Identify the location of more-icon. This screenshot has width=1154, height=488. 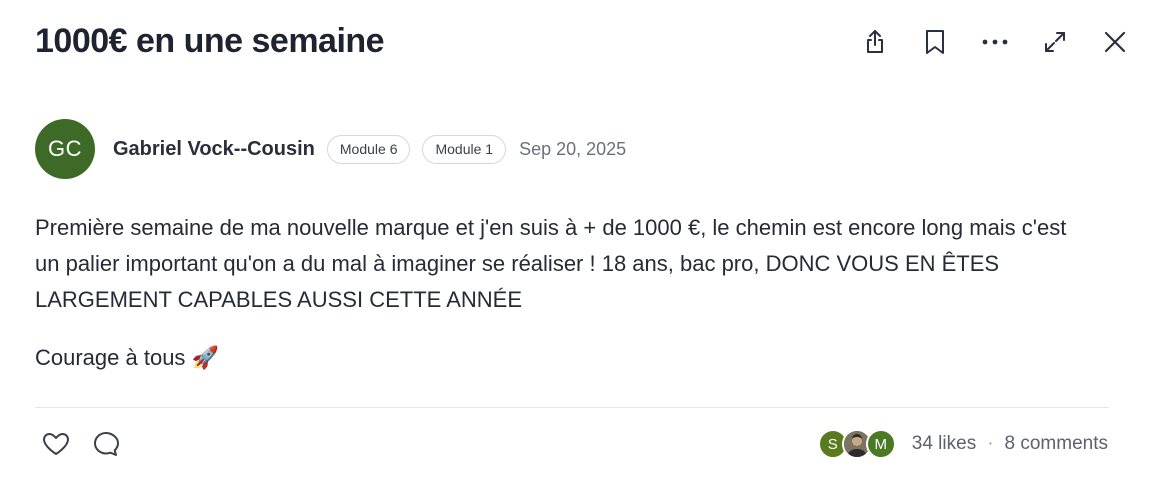
(995, 42).